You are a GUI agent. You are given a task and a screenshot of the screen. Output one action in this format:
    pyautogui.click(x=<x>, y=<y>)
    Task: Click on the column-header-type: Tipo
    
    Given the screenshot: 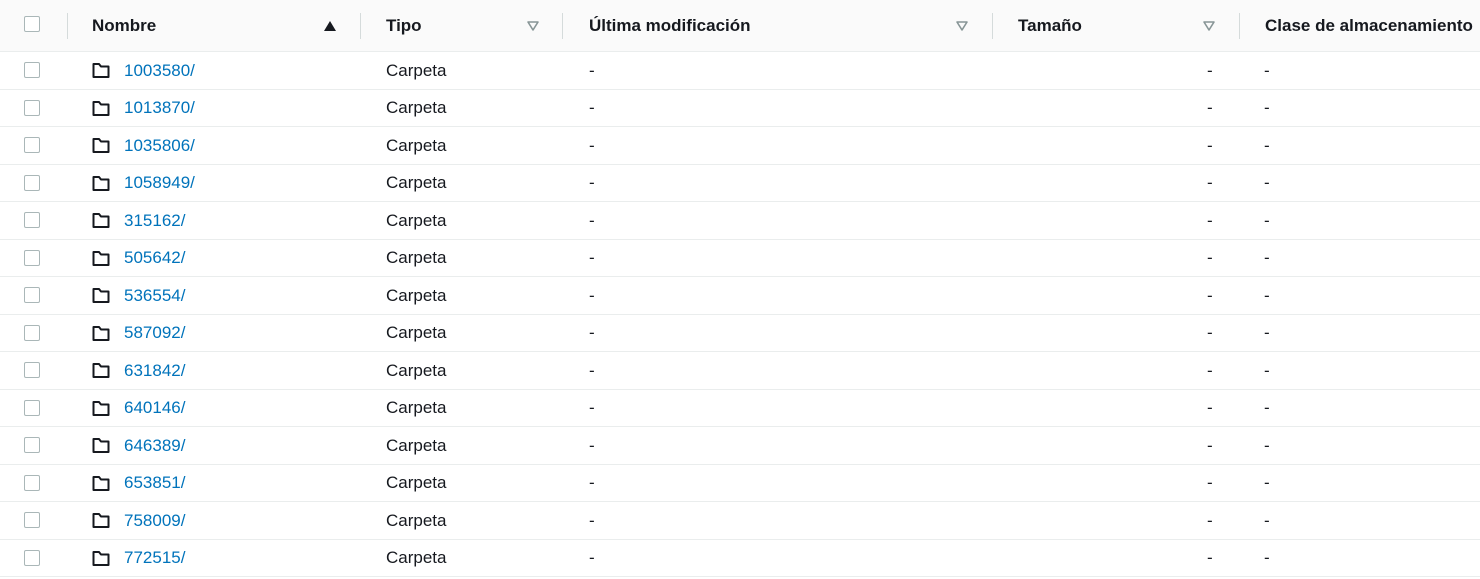 What is the action you would take?
    pyautogui.click(x=404, y=26)
    